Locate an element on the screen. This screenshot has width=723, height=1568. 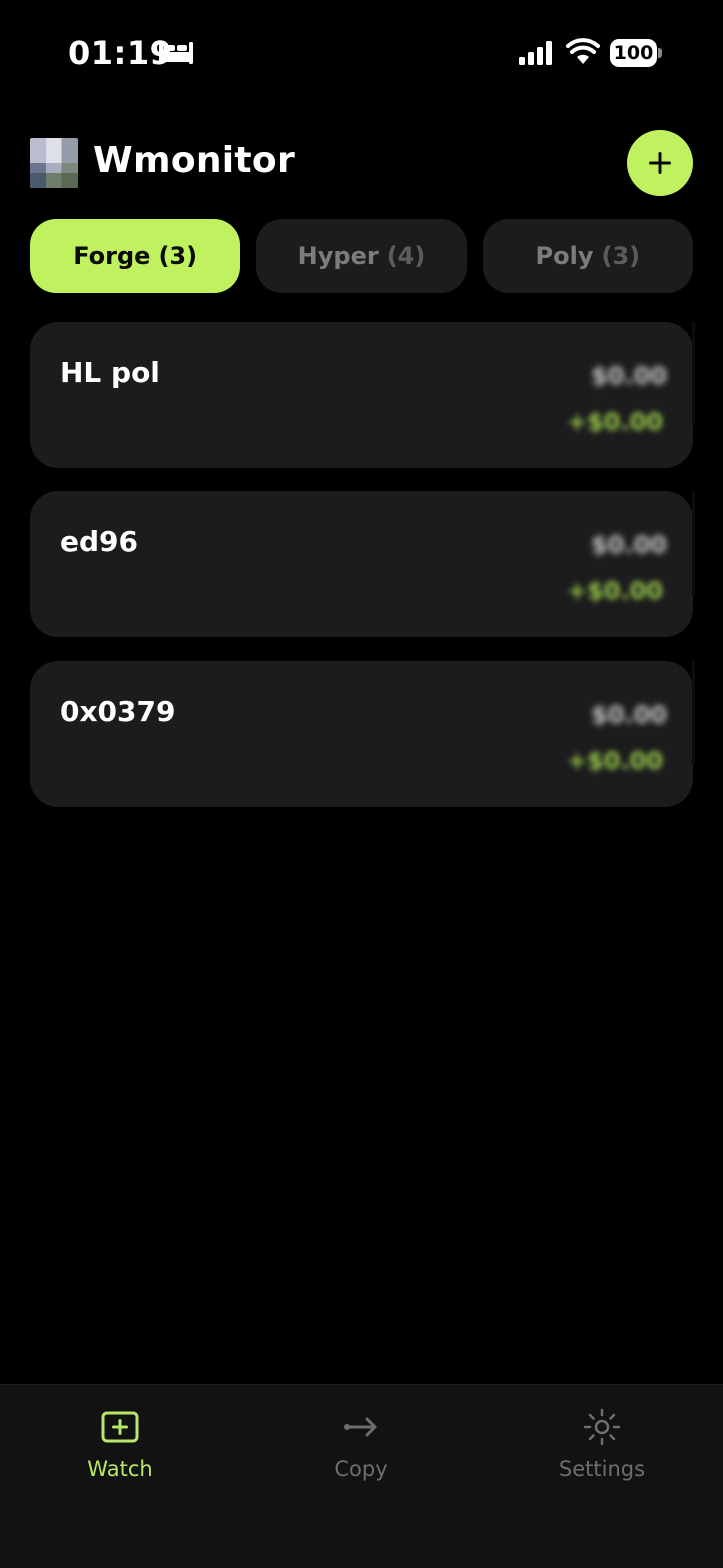
battery-cap is located at coordinates (660, 53).